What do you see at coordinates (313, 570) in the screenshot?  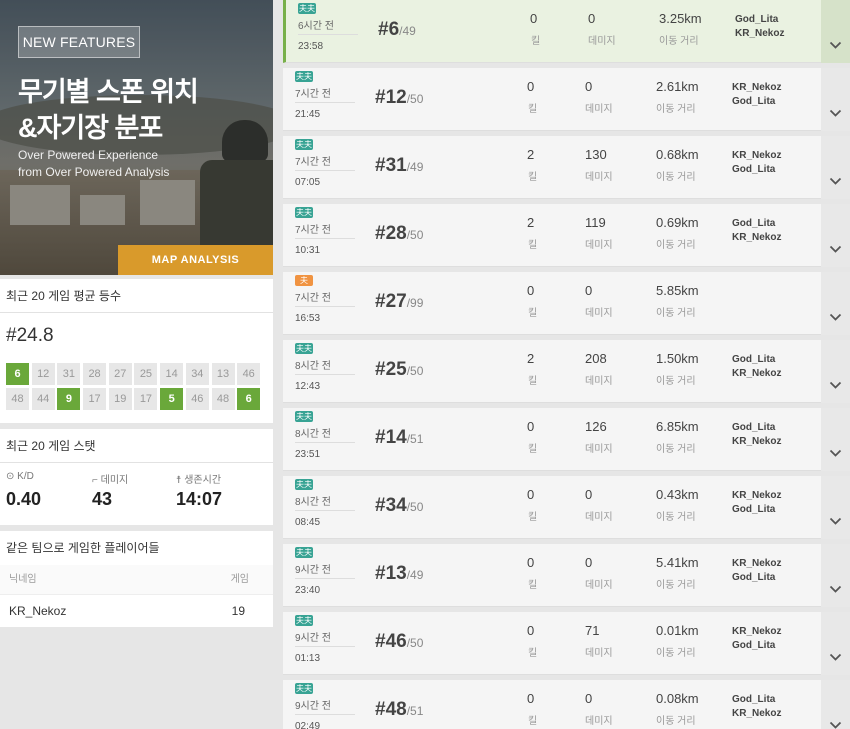 I see `time-ago: 9시간 전` at bounding box center [313, 570].